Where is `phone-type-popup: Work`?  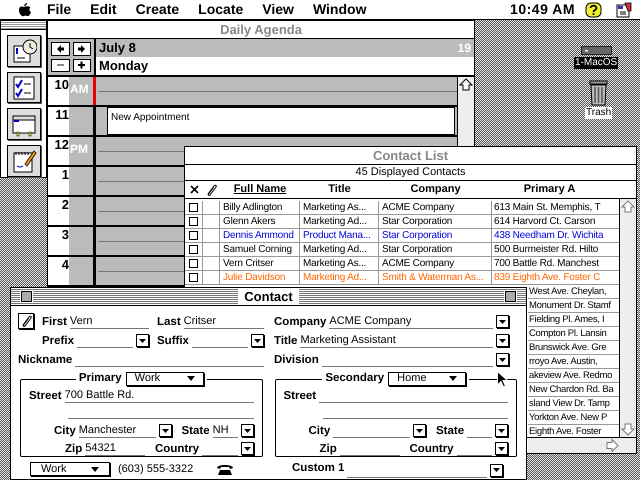
phone-type-popup: Work is located at coordinates (70, 469).